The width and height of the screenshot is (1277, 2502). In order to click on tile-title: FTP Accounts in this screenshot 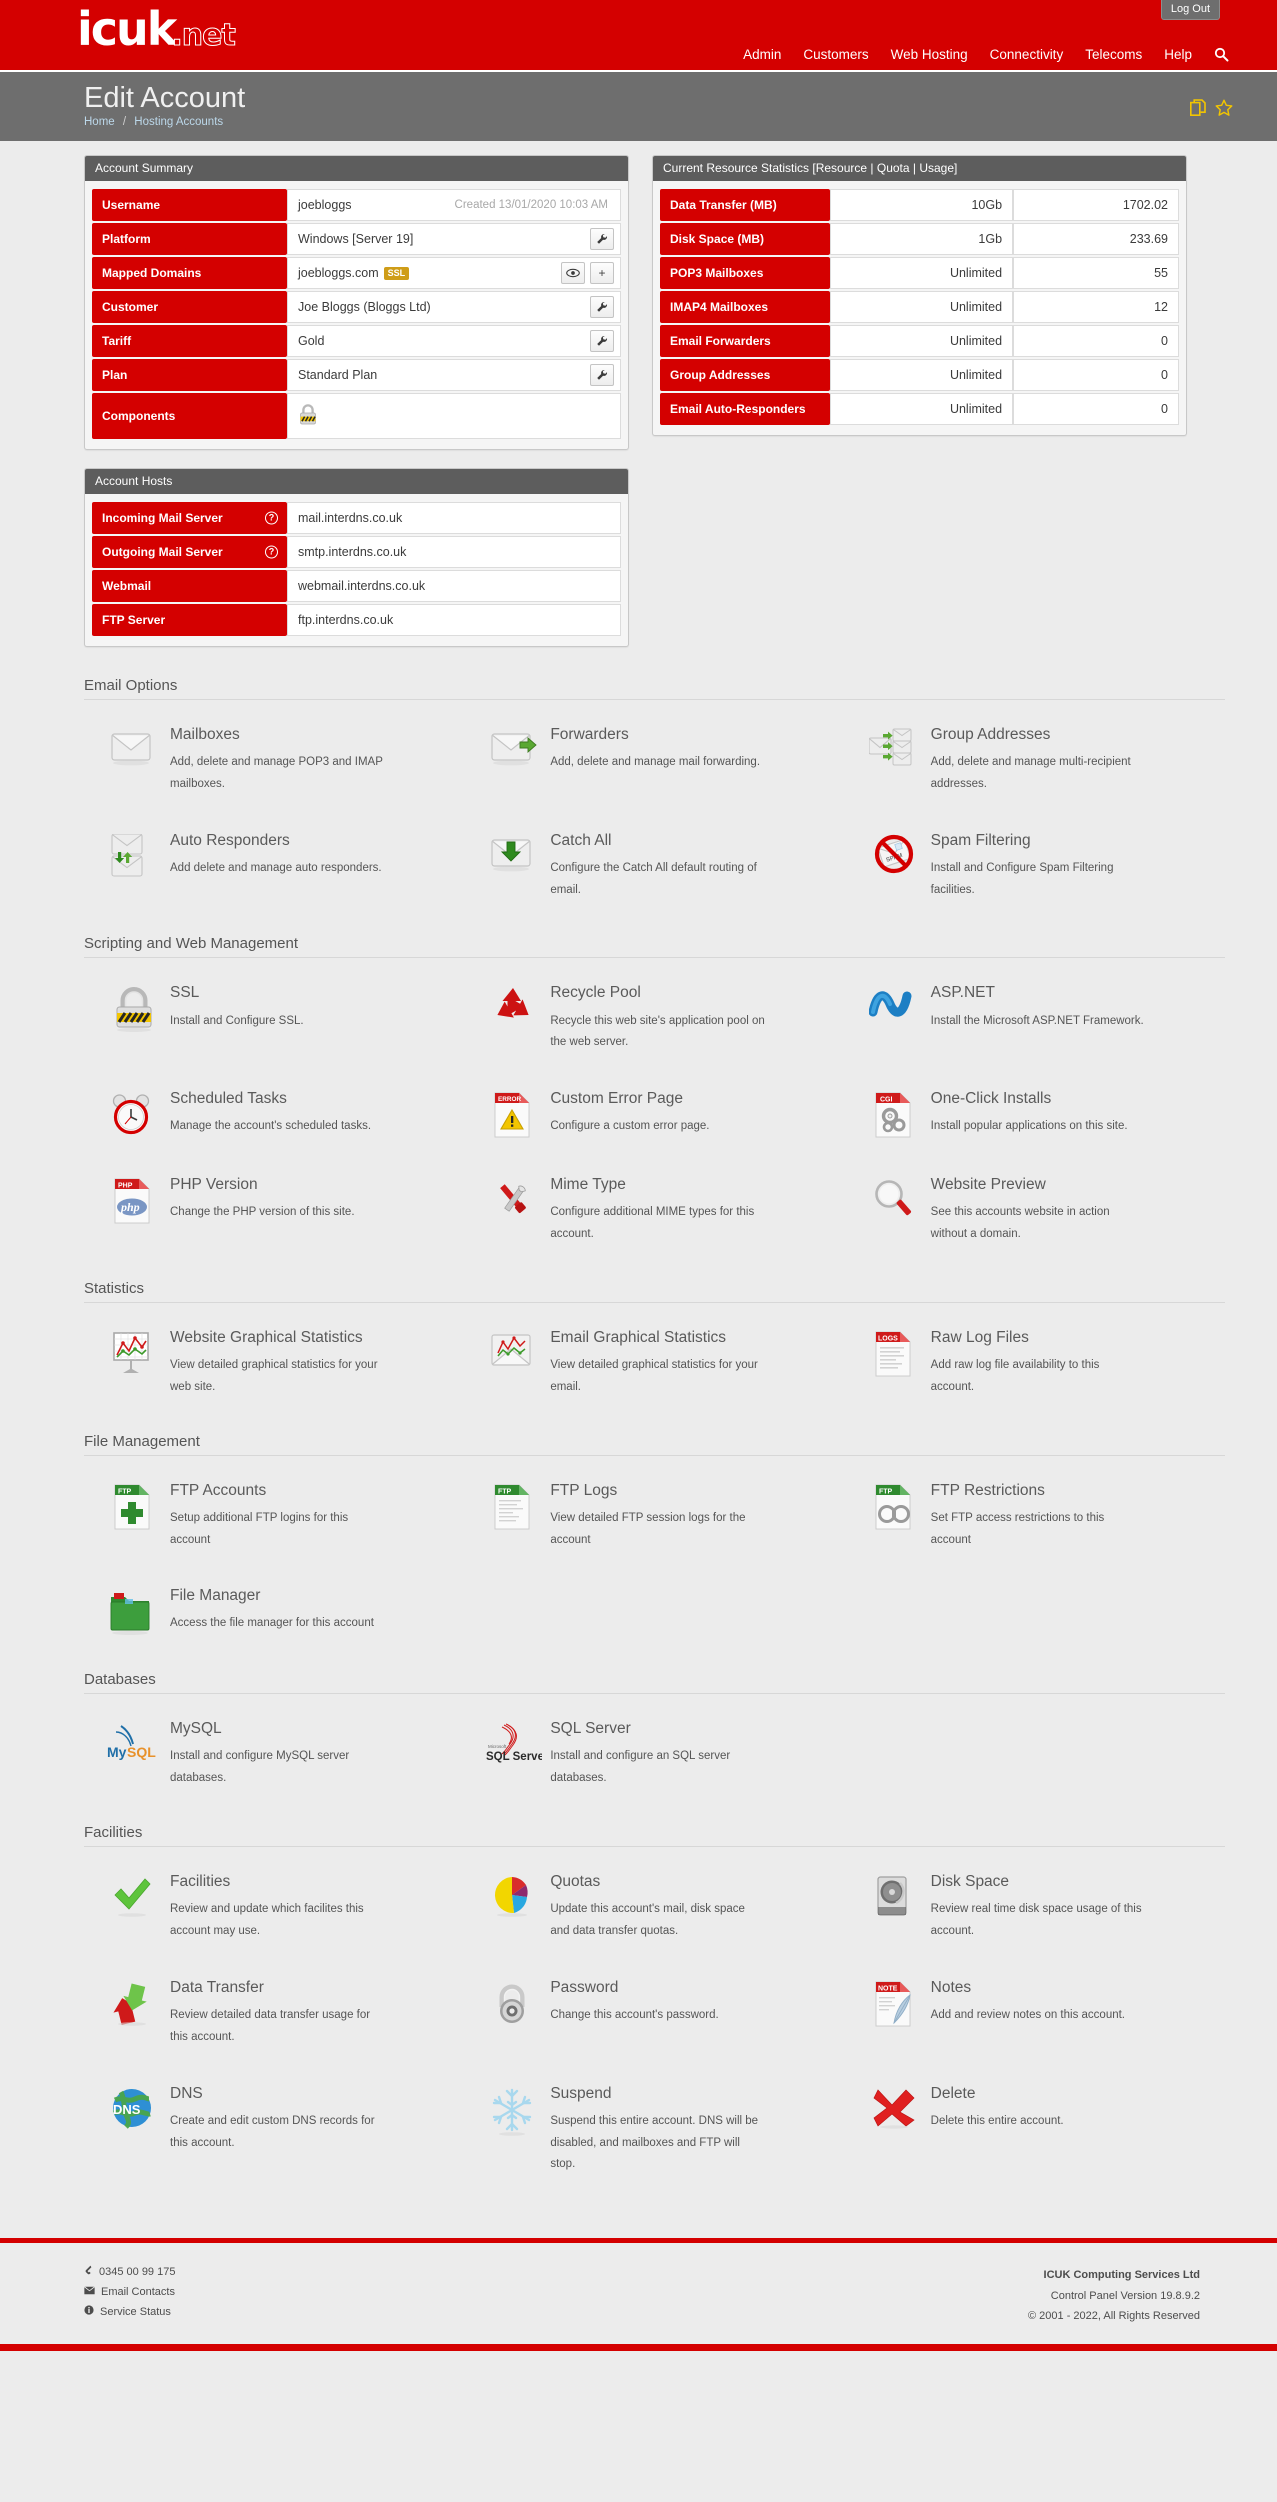, I will do `click(277, 1490)`.